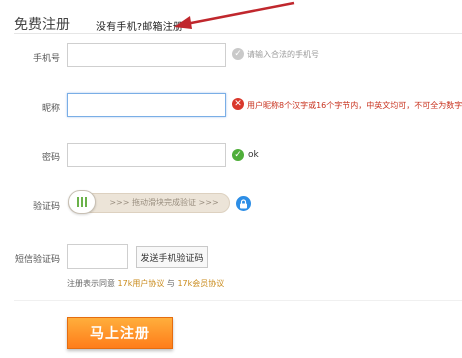 This screenshot has height=358, width=462. Describe the element at coordinates (238, 54) in the screenshot. I see `check-icon: ✓` at that location.